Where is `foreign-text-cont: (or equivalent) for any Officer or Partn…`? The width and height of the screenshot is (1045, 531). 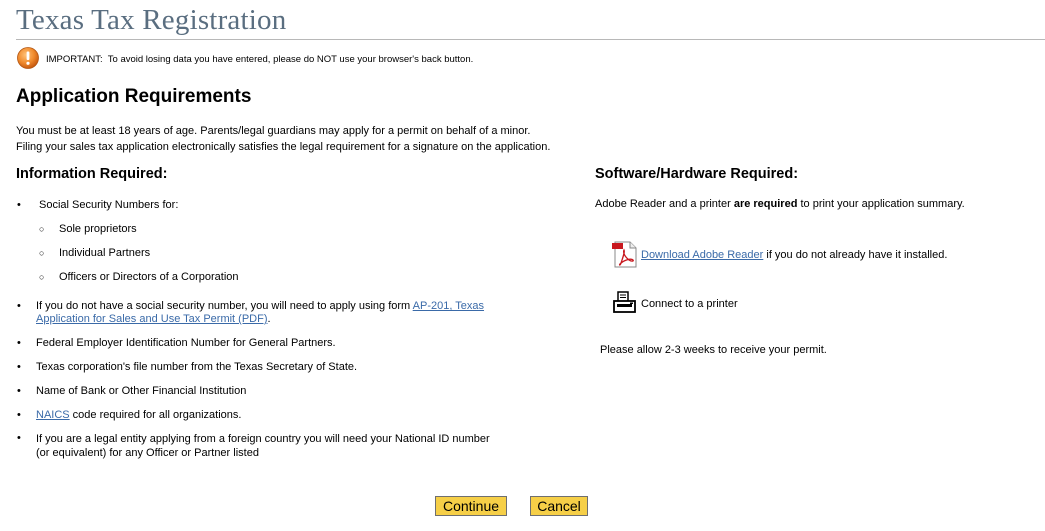
foreign-text-cont: (or equivalent) for any Officer or Partn… is located at coordinates (147, 453).